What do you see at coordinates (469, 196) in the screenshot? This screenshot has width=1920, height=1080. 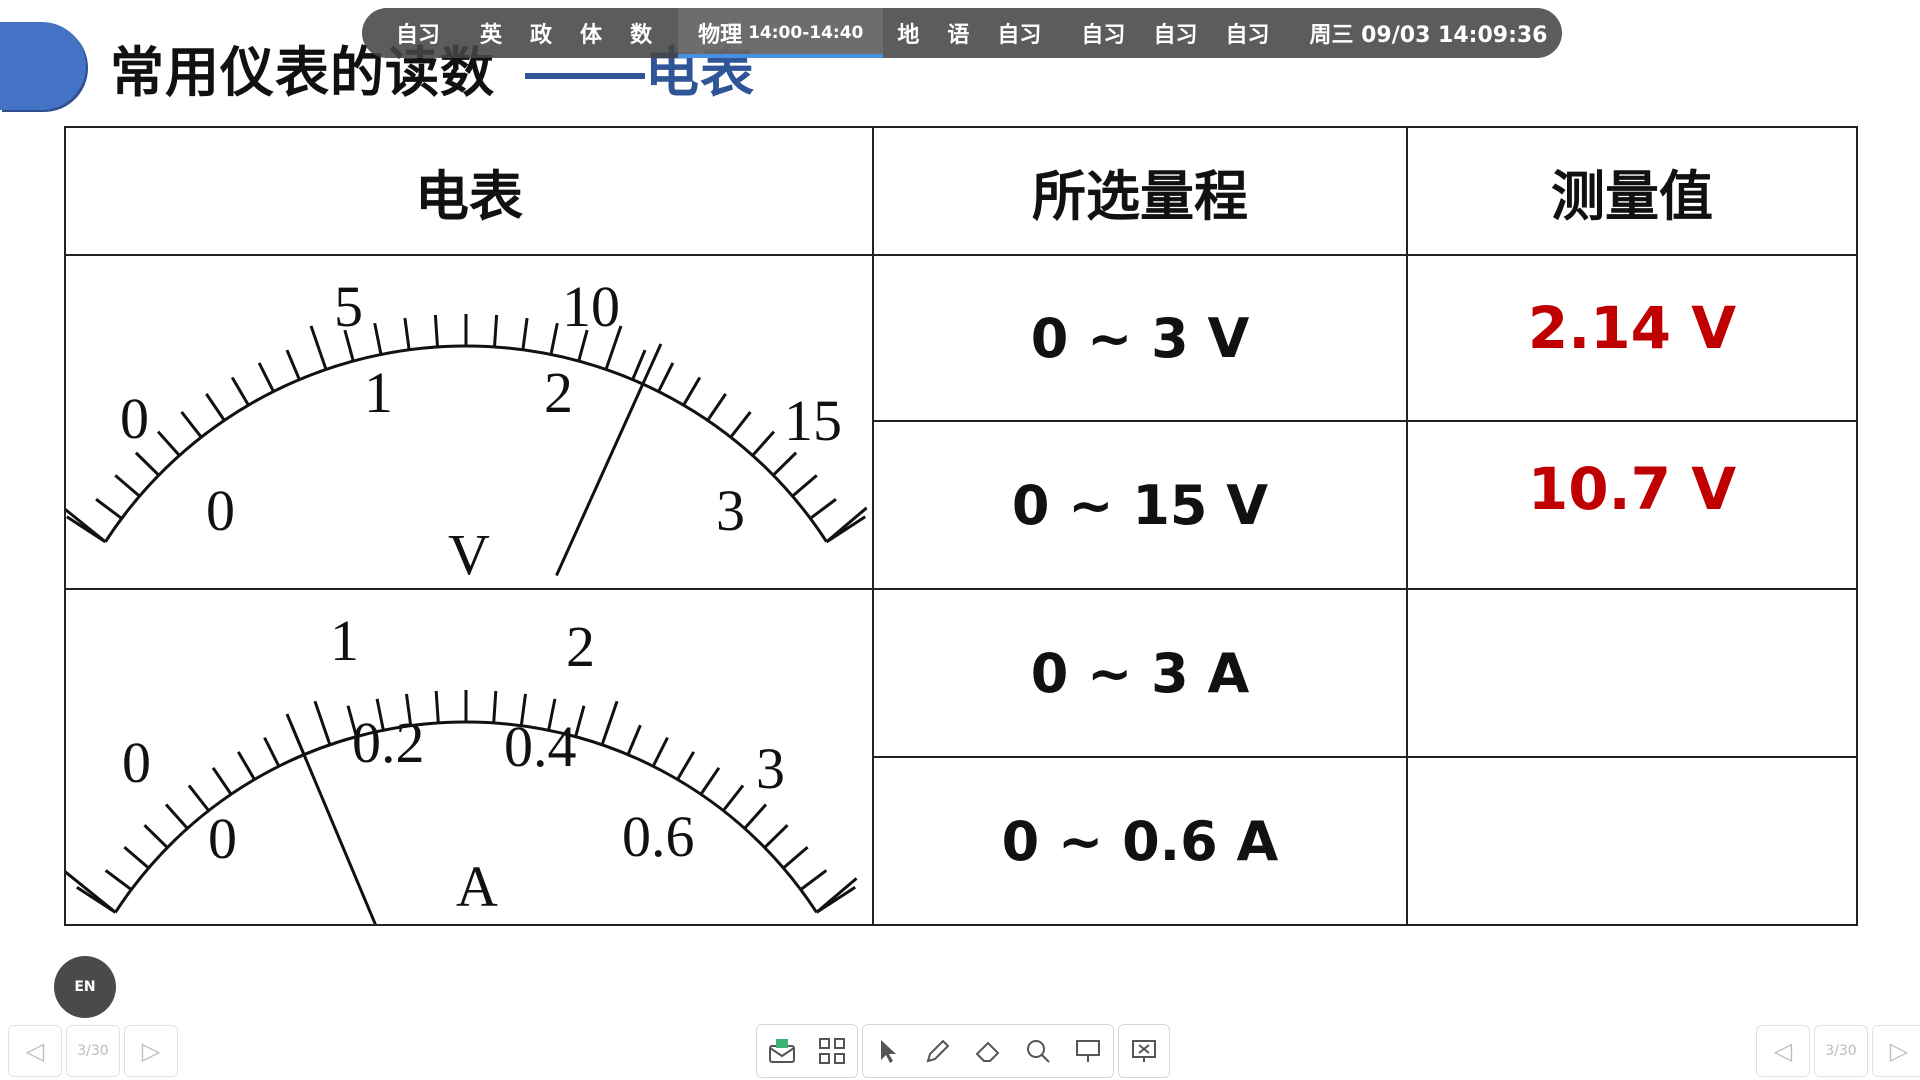 I see `header-meter: 电表` at bounding box center [469, 196].